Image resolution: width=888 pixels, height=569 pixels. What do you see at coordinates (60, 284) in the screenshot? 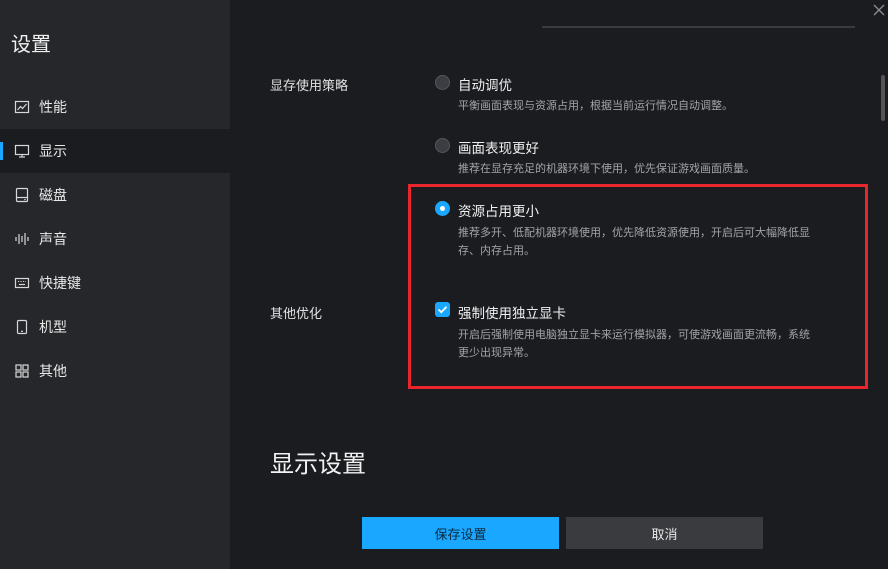
I see `sidebar-item-label: 快捷键` at bounding box center [60, 284].